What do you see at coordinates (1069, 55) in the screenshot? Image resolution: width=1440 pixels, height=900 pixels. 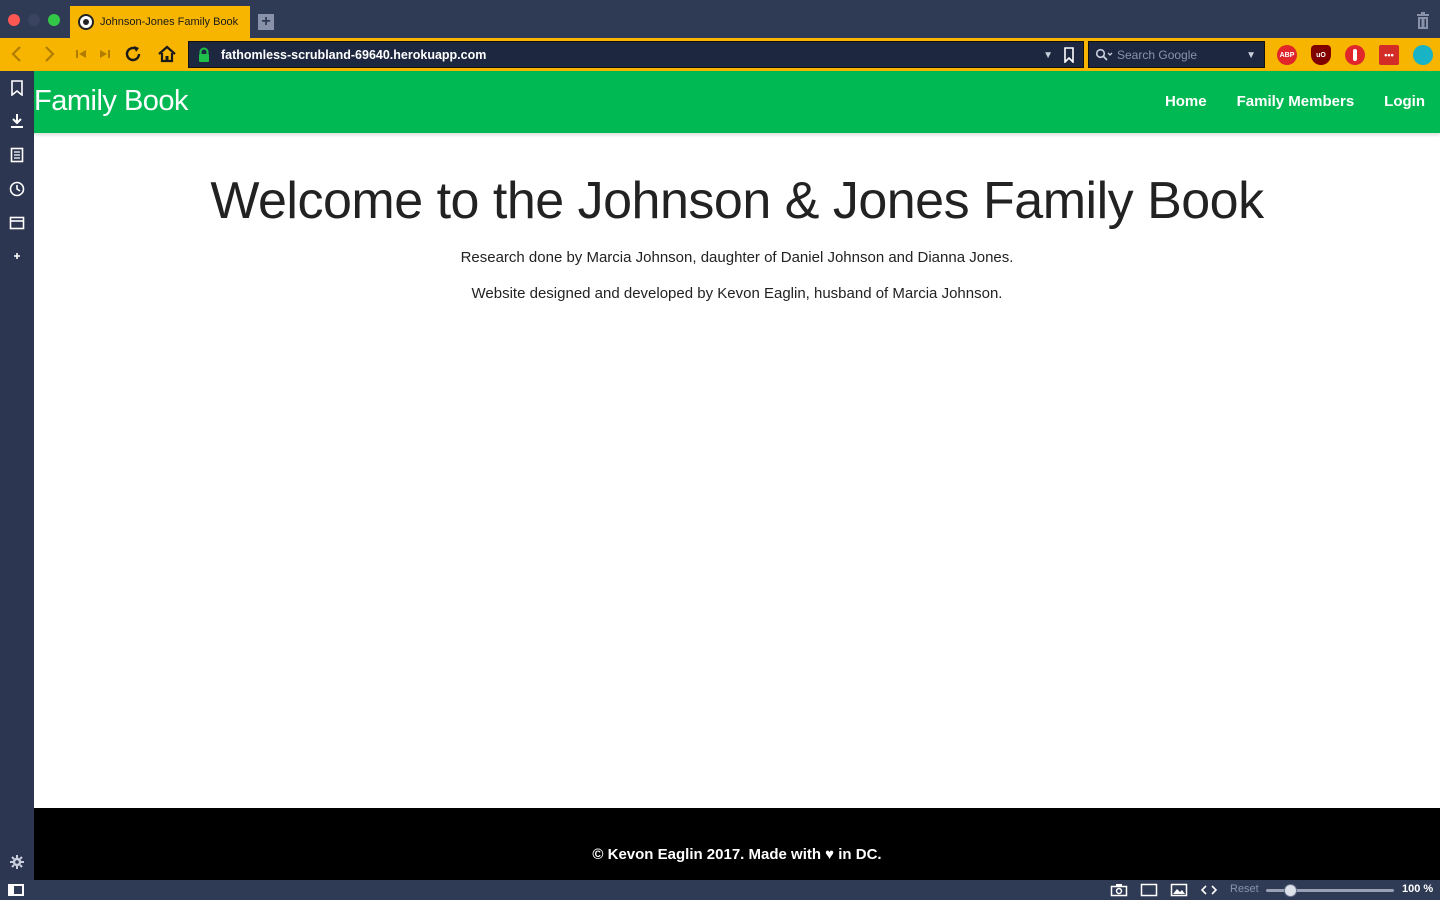 I see `bookmark-icon` at bounding box center [1069, 55].